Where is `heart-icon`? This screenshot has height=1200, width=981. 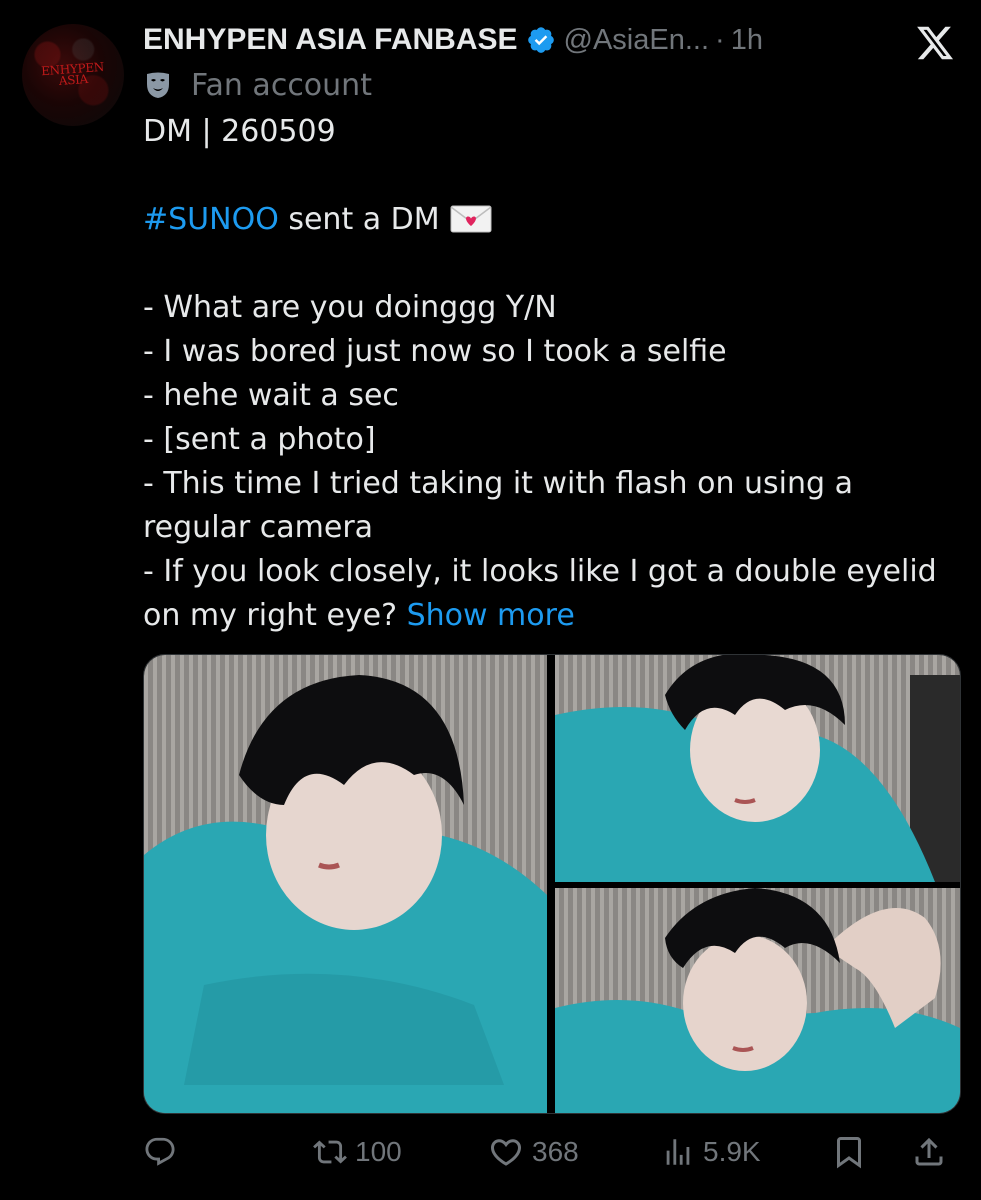 heart-icon is located at coordinates (506, 1152).